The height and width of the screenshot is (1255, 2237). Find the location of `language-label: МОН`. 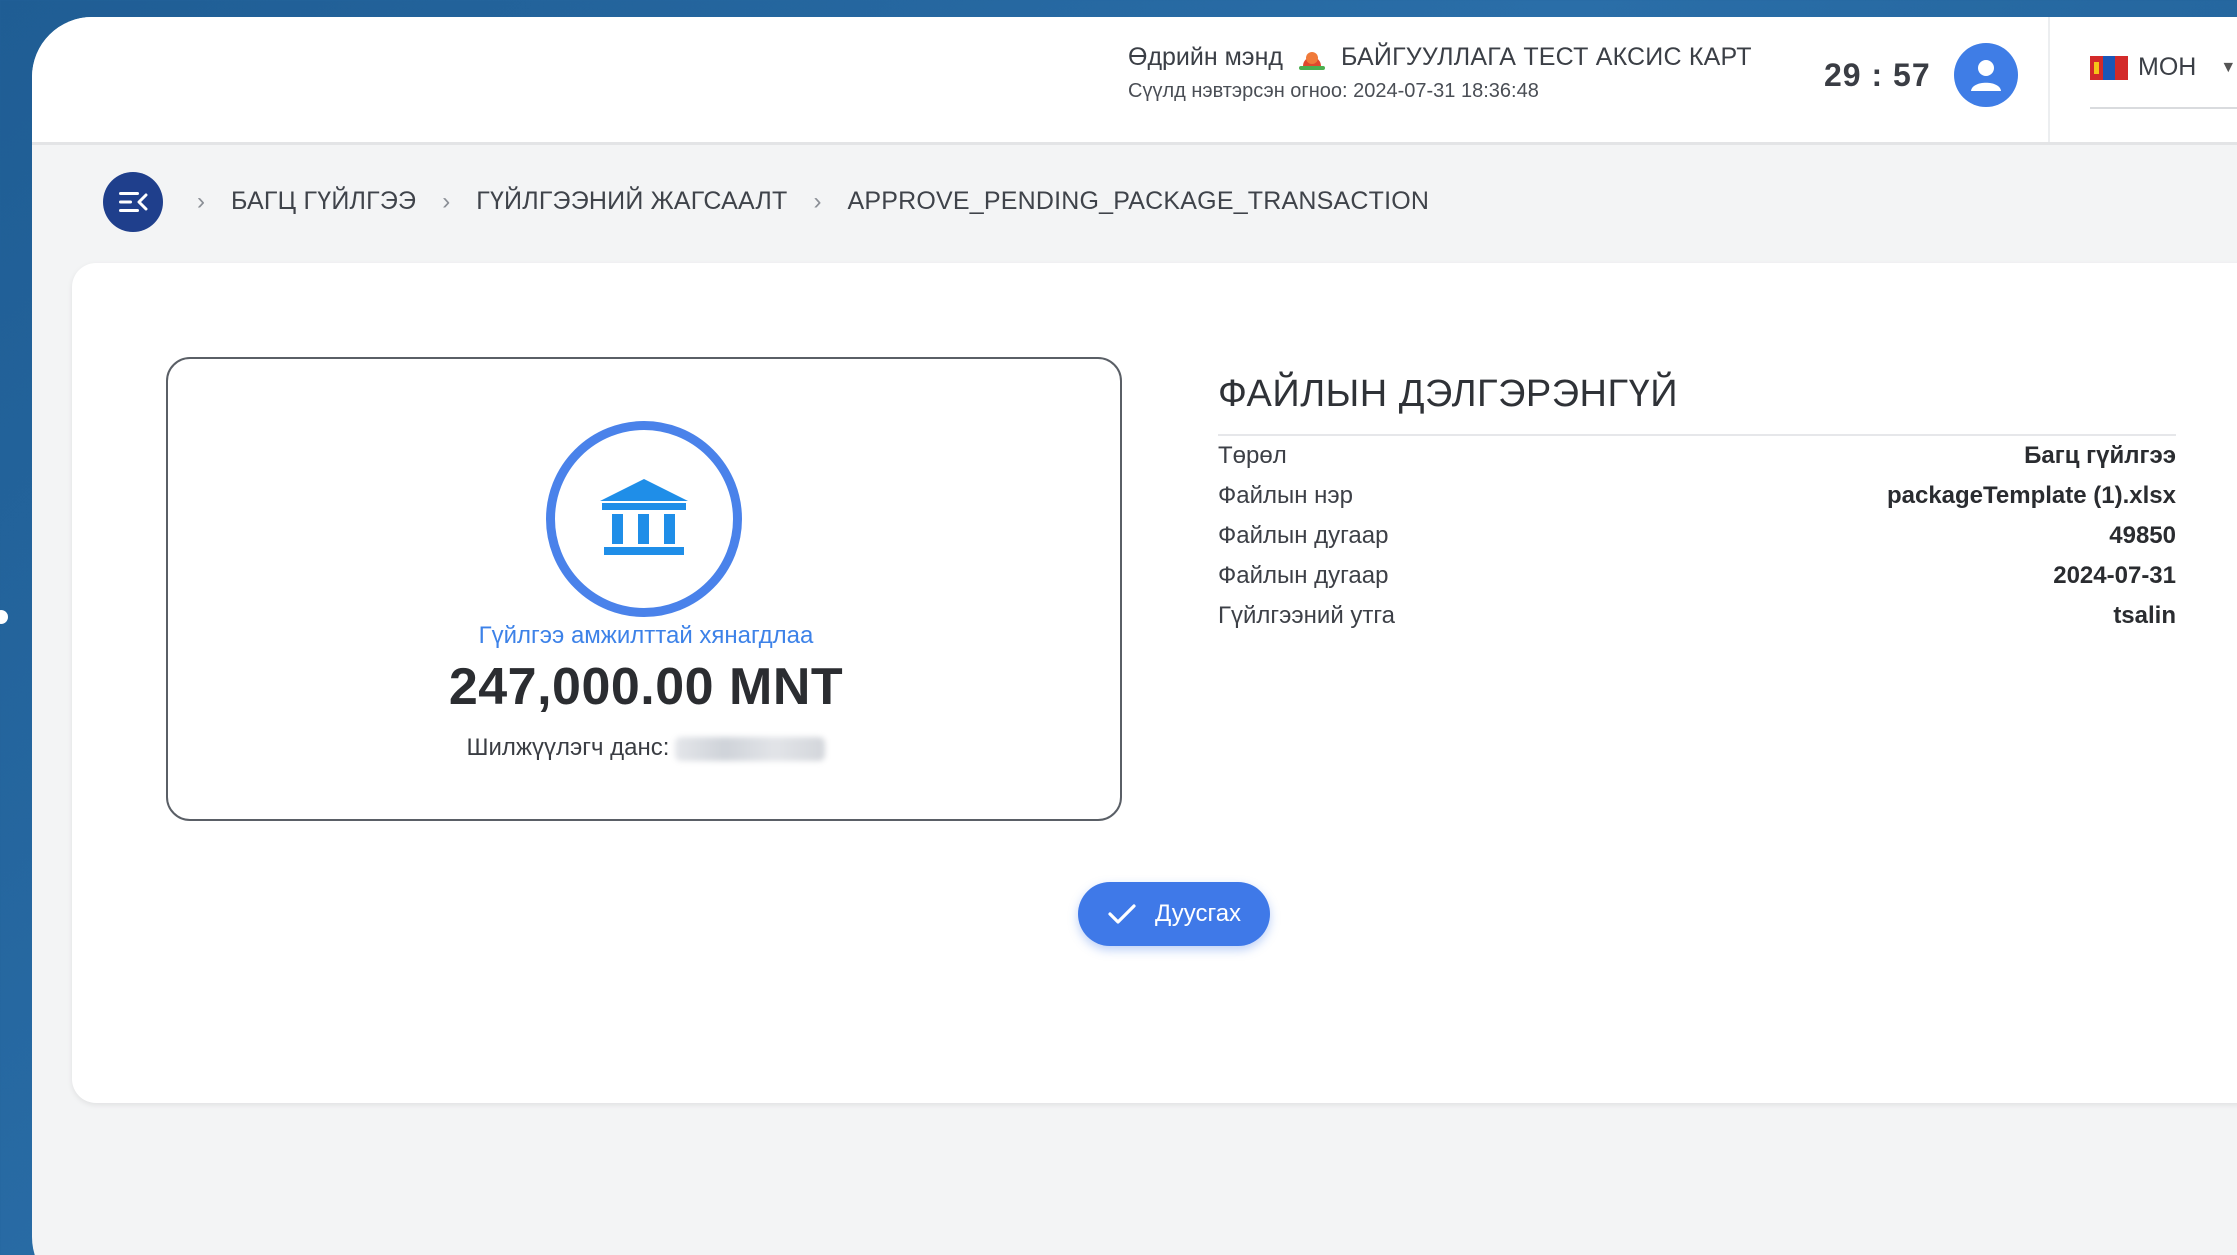

language-label: МОН is located at coordinates (2167, 67).